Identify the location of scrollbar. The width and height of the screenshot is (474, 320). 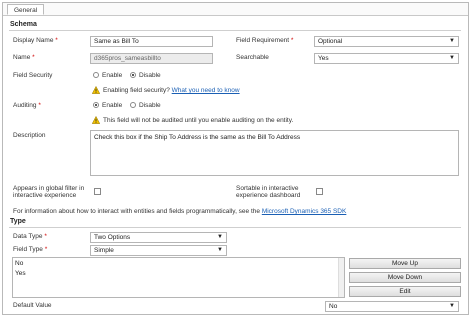
(341, 277).